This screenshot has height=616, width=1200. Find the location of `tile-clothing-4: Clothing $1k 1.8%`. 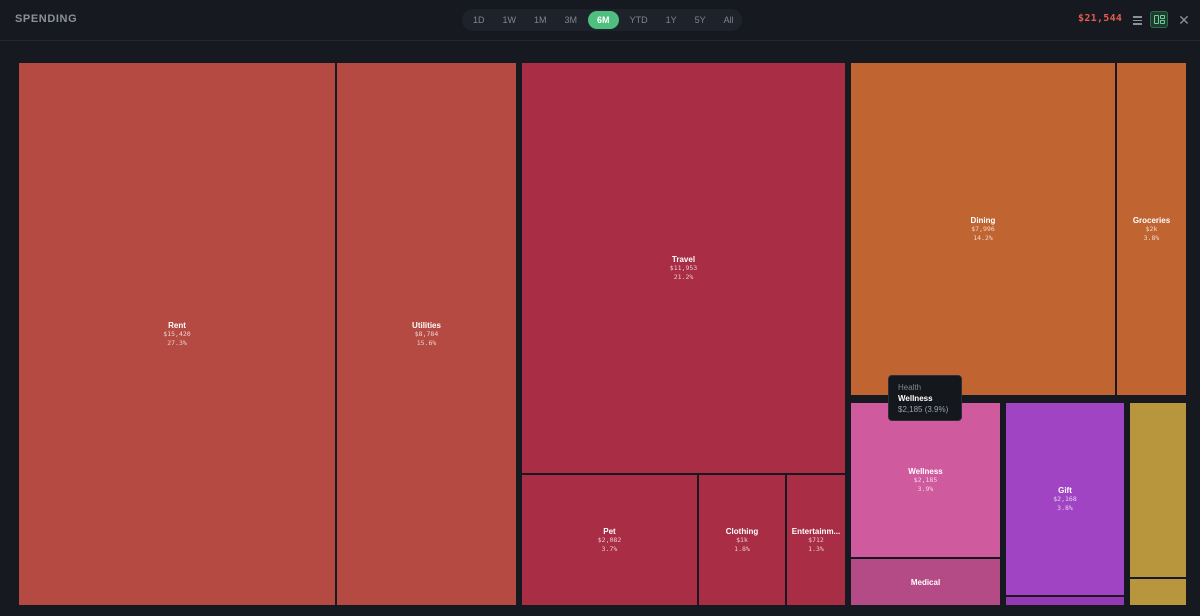

tile-clothing-4: Clothing $1k 1.8% is located at coordinates (742, 540).